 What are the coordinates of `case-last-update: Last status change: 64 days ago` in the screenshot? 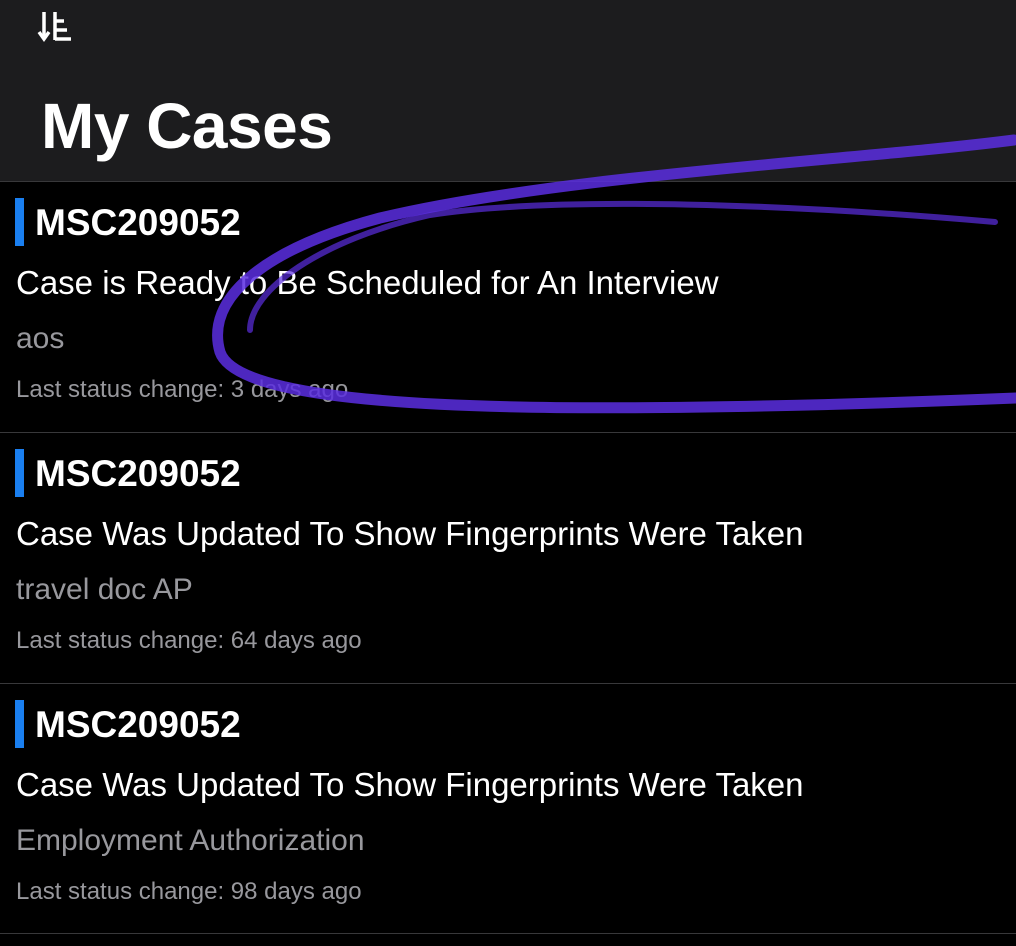 It's located at (189, 640).